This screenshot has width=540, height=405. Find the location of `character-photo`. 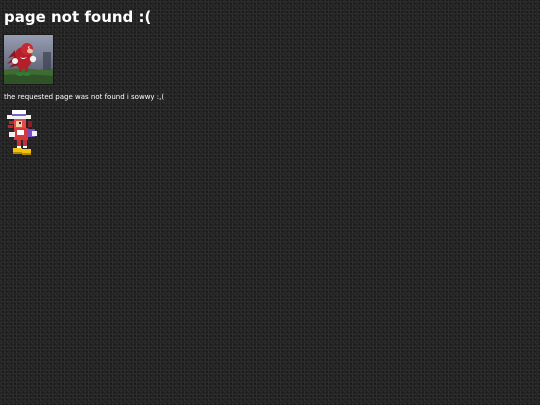

character-photo is located at coordinates (28, 59).